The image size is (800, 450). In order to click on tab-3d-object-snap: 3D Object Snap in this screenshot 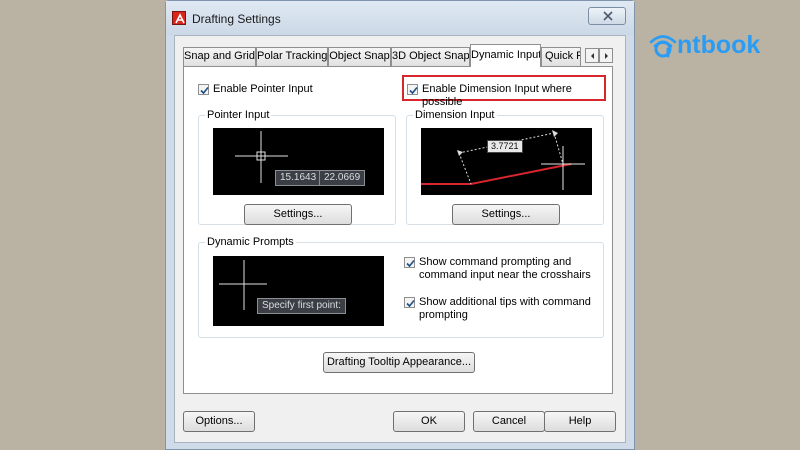, I will do `click(430, 56)`.